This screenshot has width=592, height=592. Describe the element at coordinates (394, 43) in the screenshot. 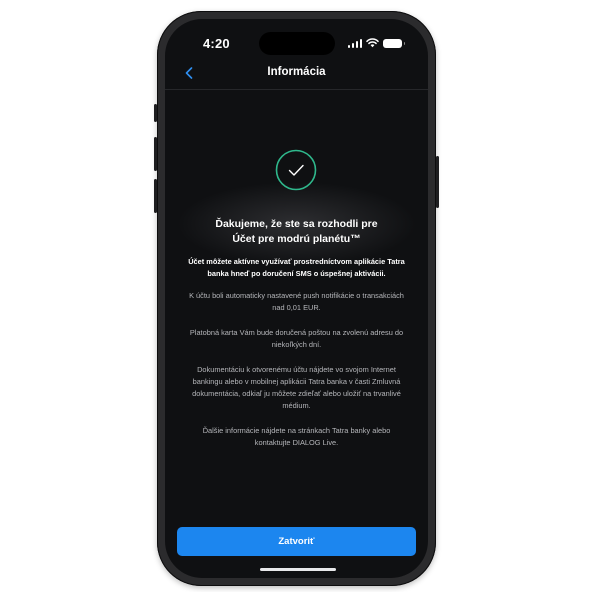

I see `battery-icon` at that location.